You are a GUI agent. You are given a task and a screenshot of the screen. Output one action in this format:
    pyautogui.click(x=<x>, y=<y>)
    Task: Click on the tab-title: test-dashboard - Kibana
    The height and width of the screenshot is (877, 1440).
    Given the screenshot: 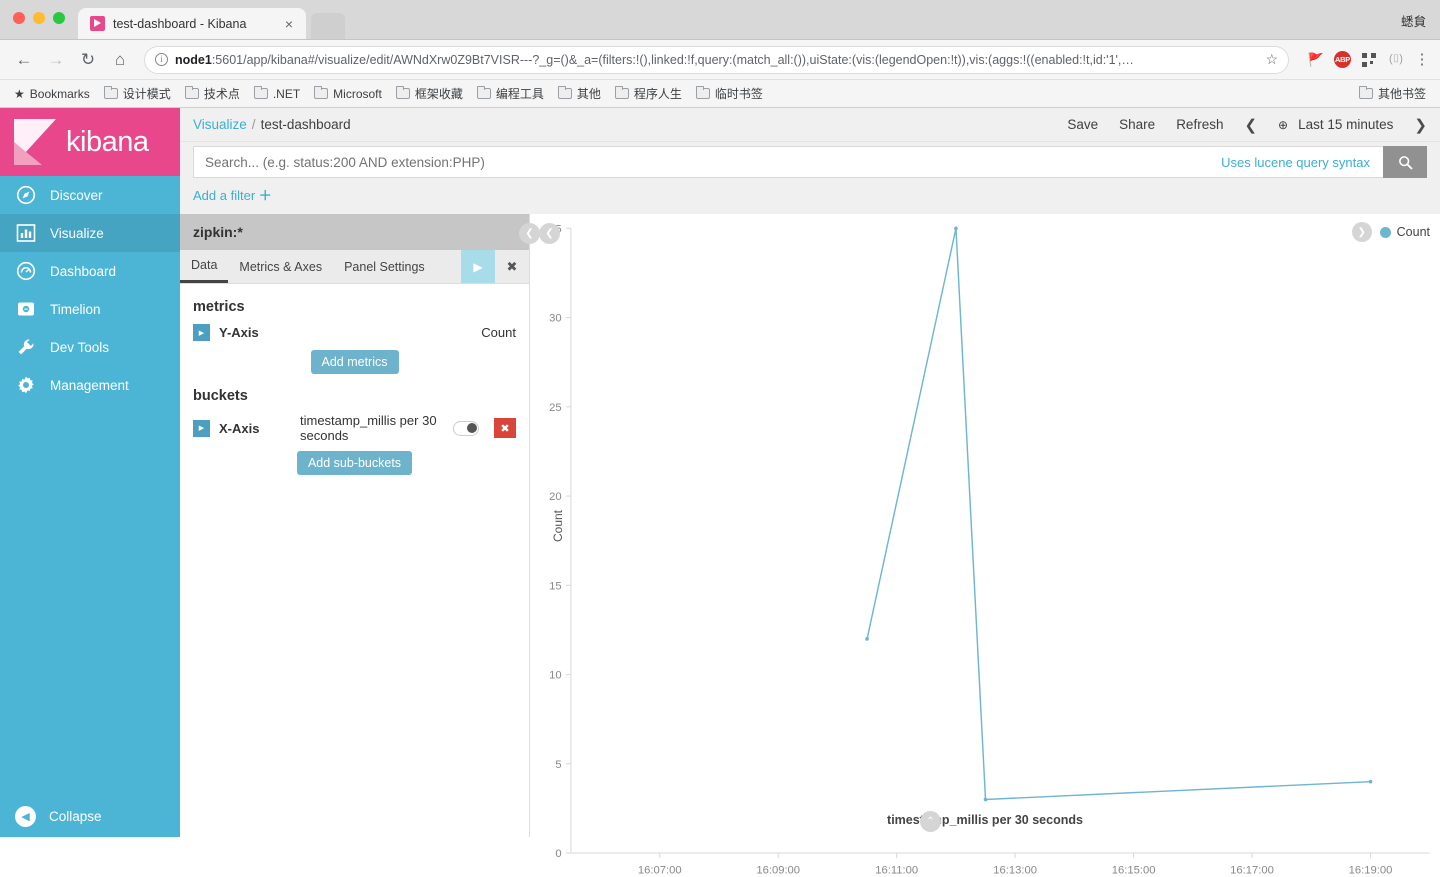 What is the action you would take?
    pyautogui.click(x=180, y=23)
    